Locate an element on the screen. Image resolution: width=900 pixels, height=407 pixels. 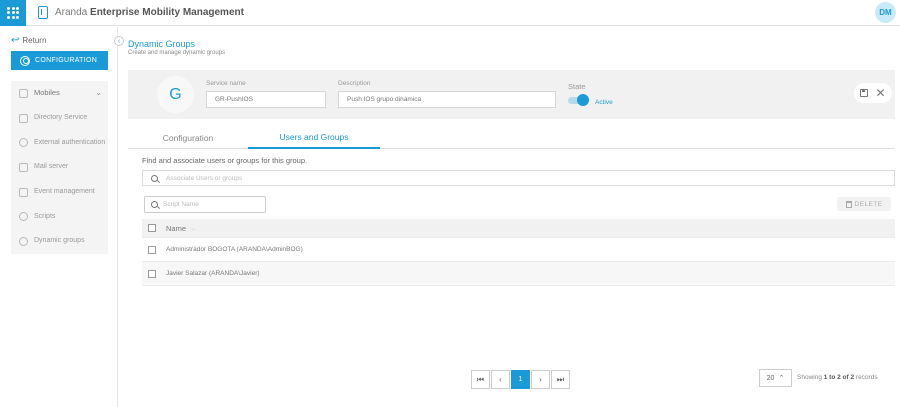
mobile-icon is located at coordinates (23, 93).